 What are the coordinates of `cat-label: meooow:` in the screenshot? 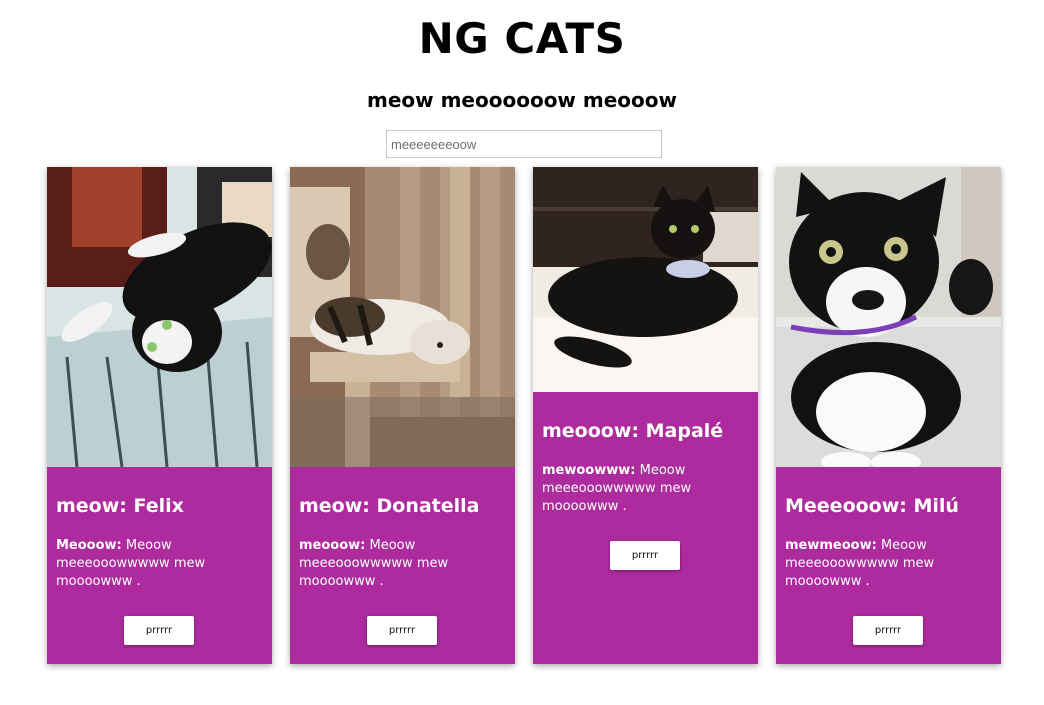 It's located at (332, 545).